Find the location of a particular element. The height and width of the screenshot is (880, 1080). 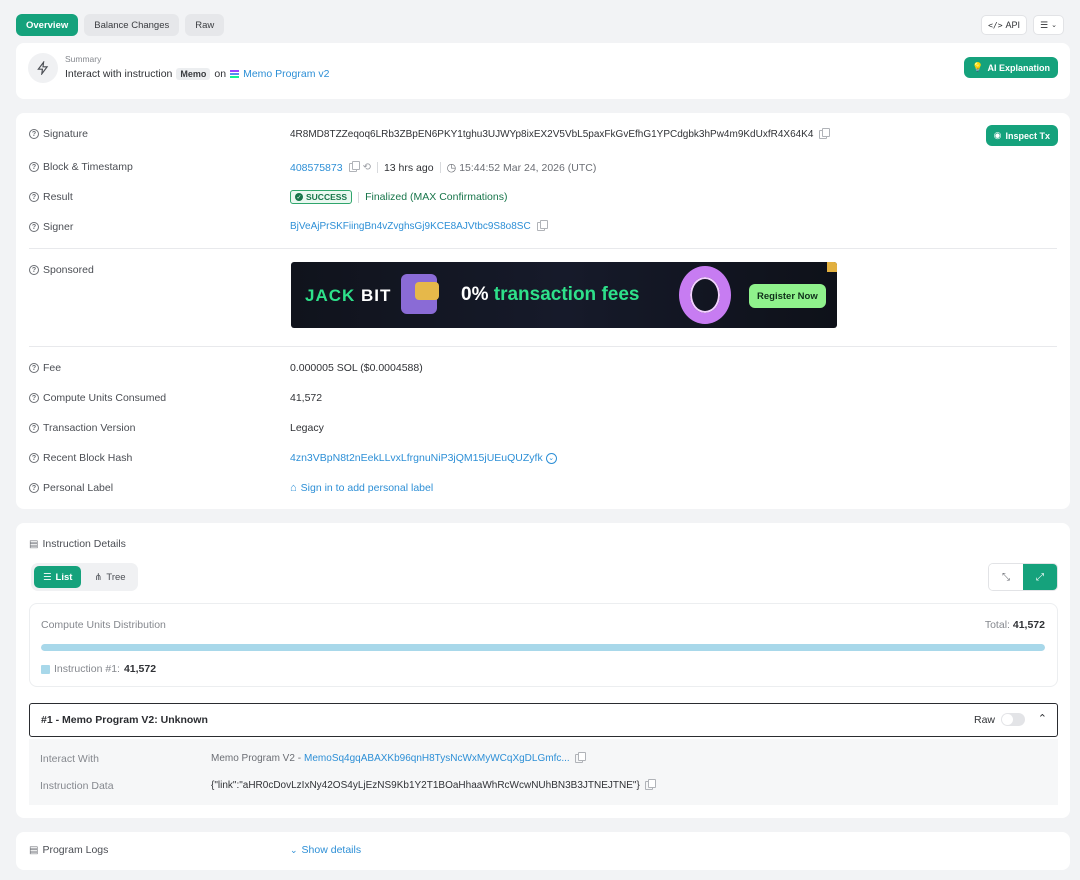

result-value: ✓ SUCCESS Finalized (MAX Confirmations) is located at coordinates (398, 197).